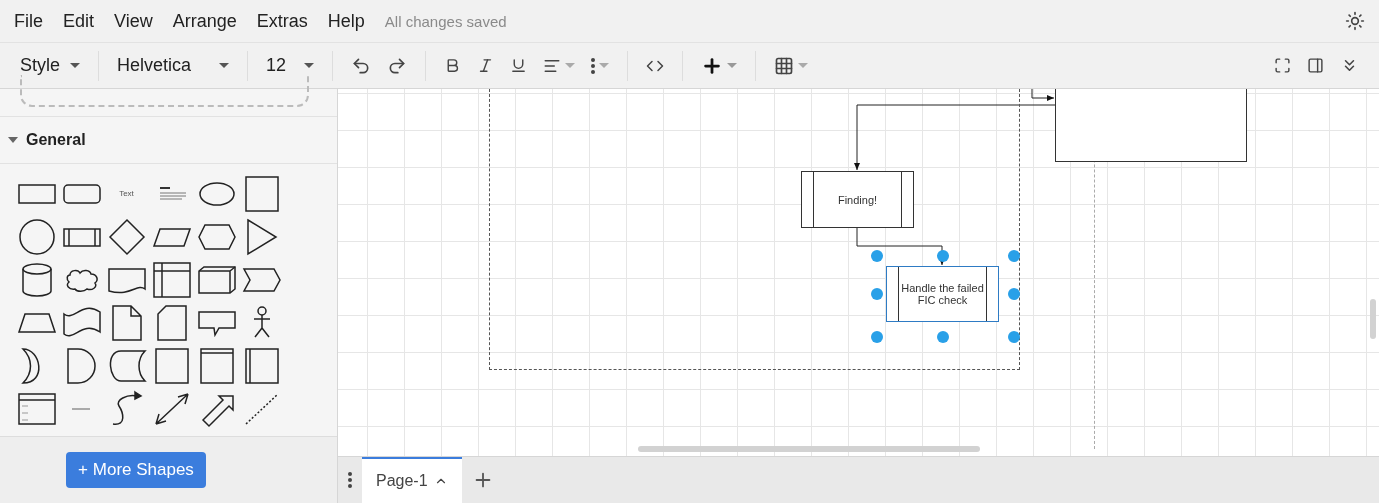 The image size is (1379, 503). I want to click on text-shape: Text, so click(126, 193).